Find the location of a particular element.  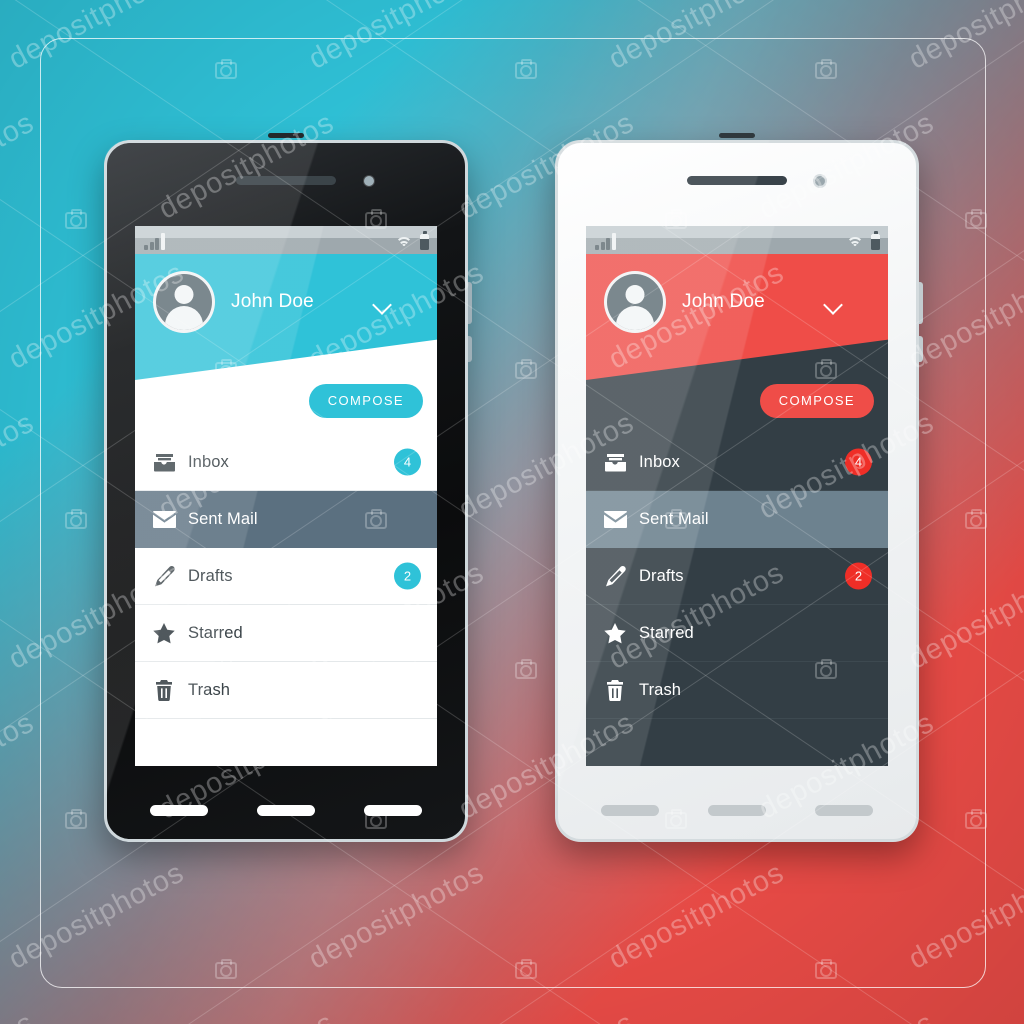

navigation-keys is located at coordinates (286, 810).